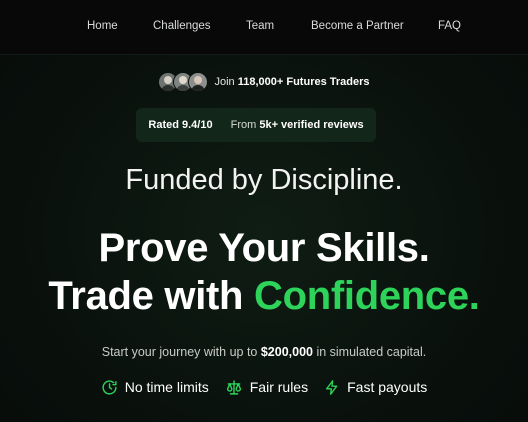 The height and width of the screenshot is (422, 528). Describe the element at coordinates (449, 26) in the screenshot. I see `nav-link-faq: FAQ` at that location.